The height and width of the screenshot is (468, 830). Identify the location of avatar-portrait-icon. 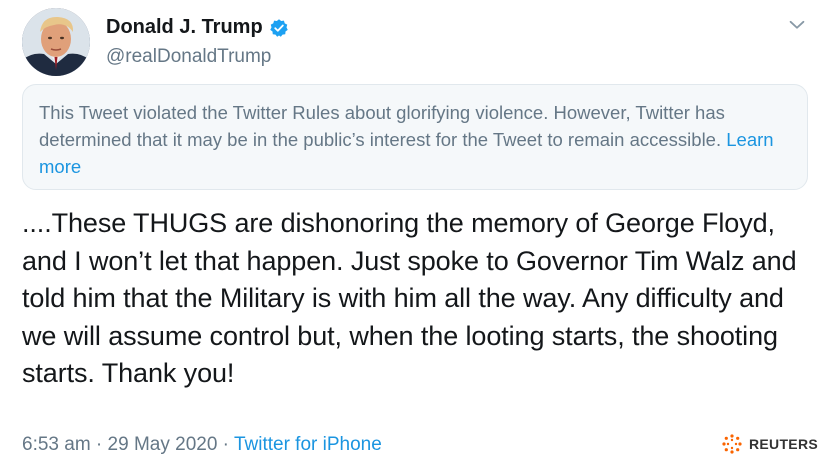
(56, 42).